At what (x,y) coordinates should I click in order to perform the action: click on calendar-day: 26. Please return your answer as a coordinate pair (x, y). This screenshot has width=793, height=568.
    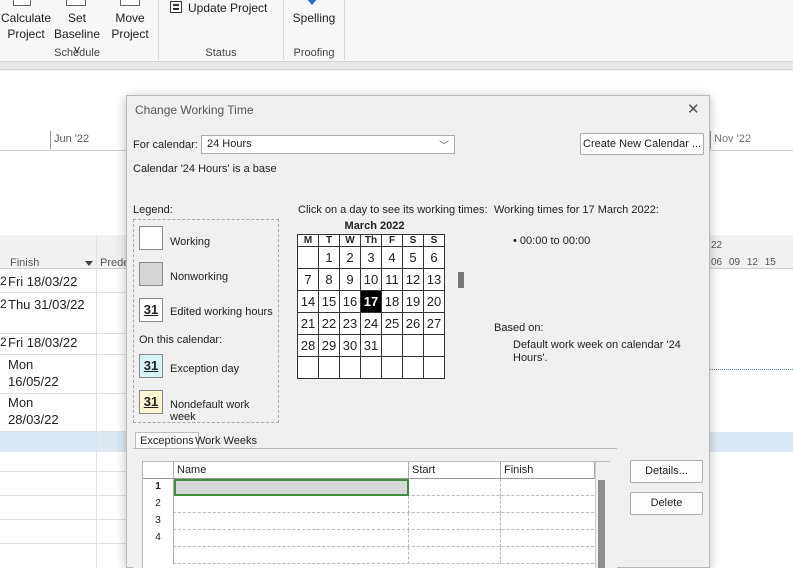
    Looking at the image, I should click on (413, 323).